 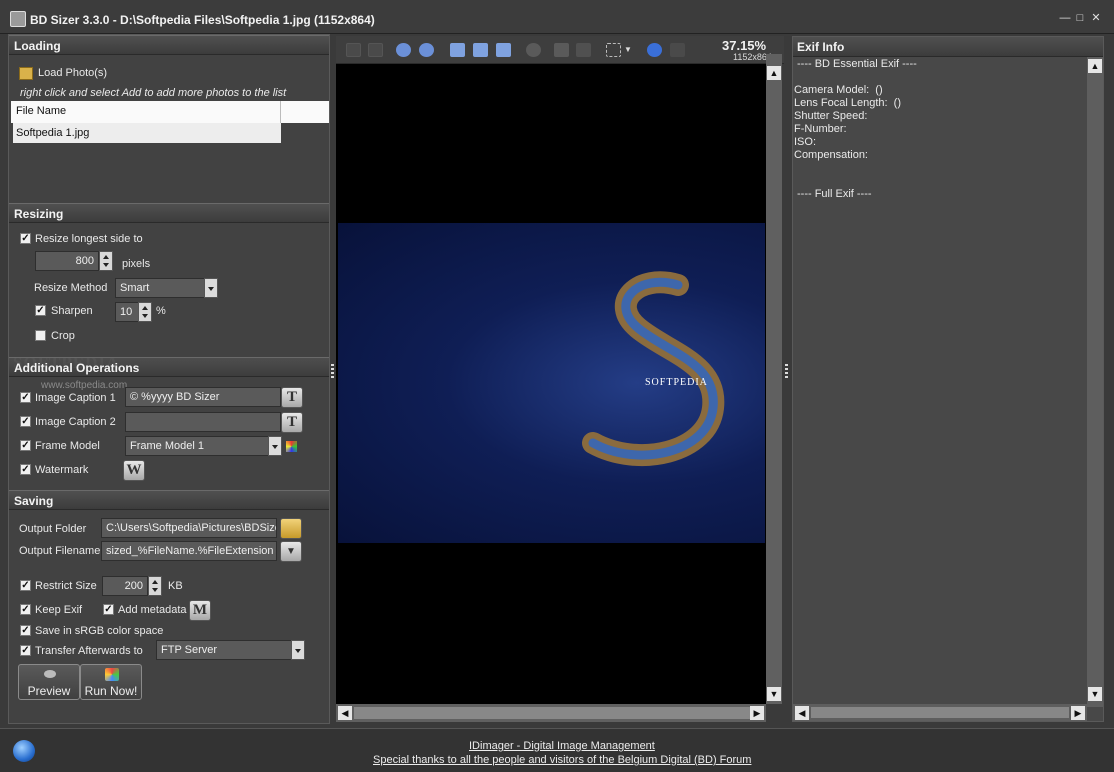 What do you see at coordinates (1065, 19) in the screenshot?
I see `minimize-icon: —` at bounding box center [1065, 19].